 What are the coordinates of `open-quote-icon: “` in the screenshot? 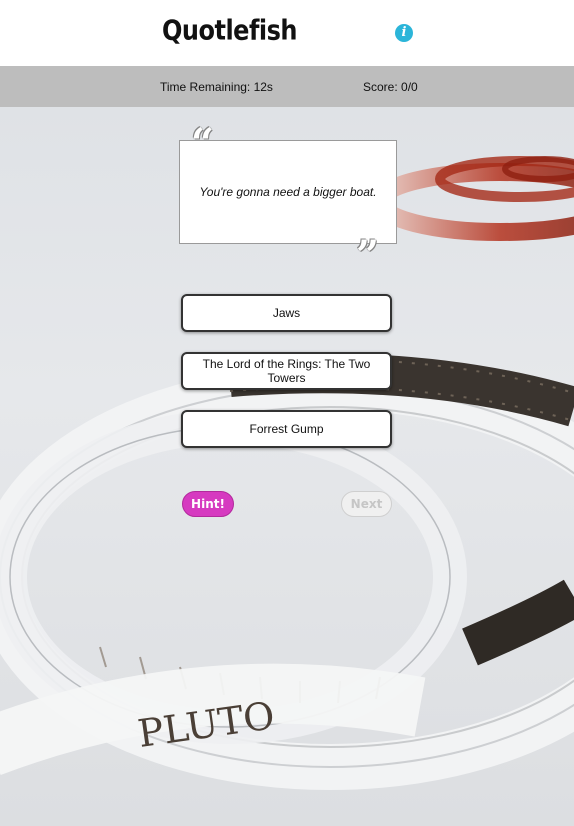 It's located at (203, 143).